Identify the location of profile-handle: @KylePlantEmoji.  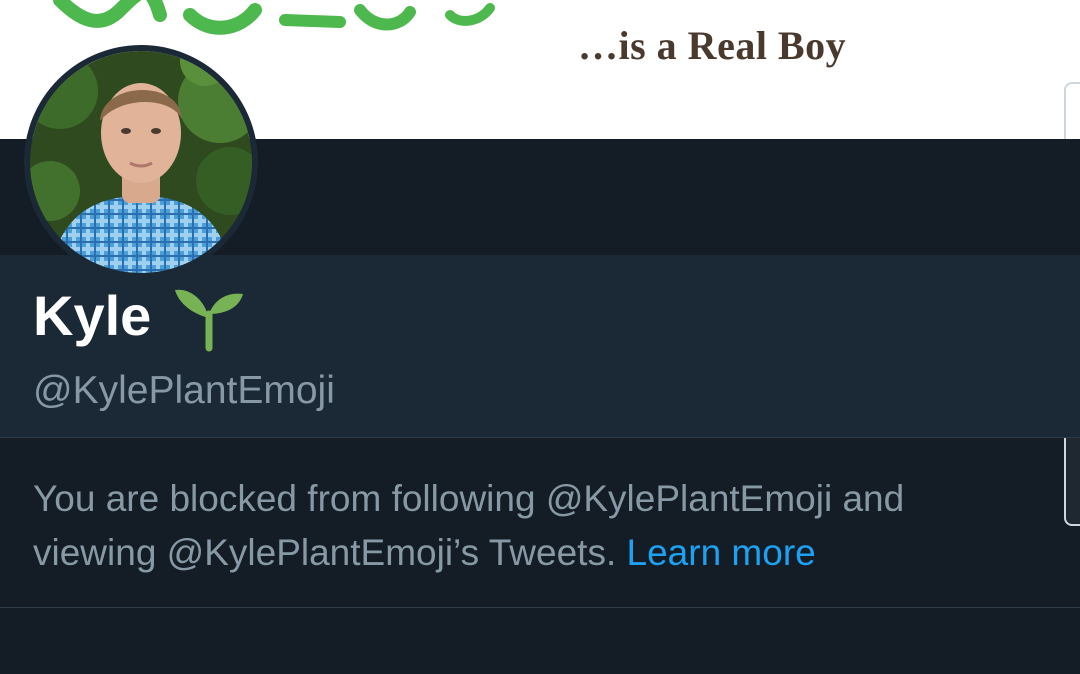
(184, 390).